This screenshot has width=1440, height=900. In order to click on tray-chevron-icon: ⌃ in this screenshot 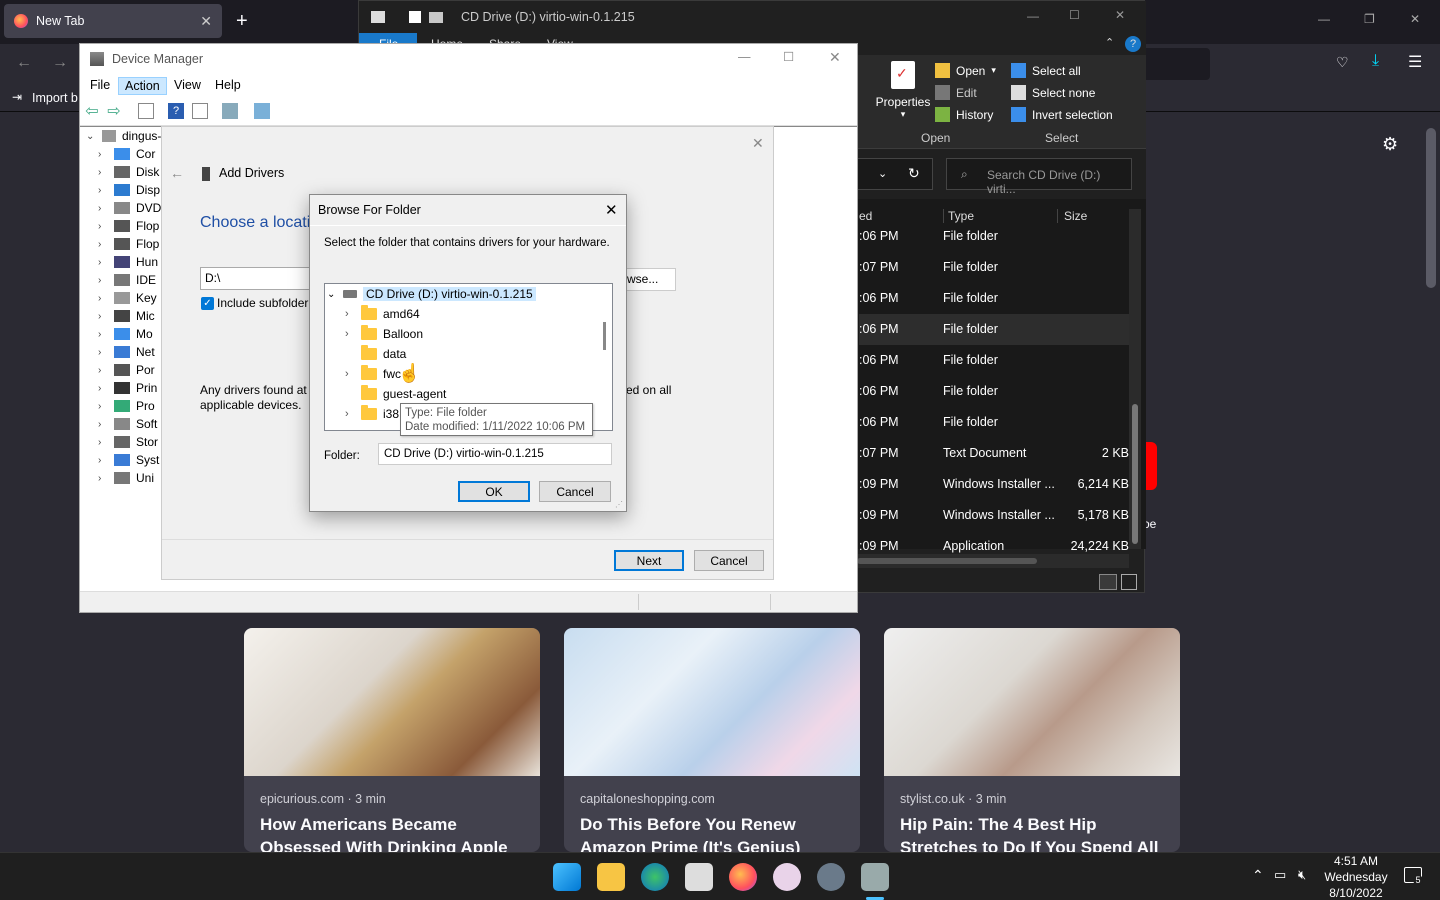, I will do `click(1258, 875)`.